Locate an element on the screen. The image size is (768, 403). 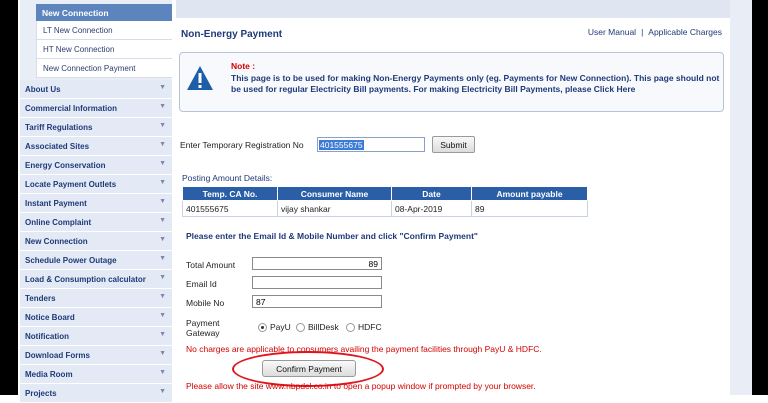
sidebar-item-label: Media Room is located at coordinates (49, 374).